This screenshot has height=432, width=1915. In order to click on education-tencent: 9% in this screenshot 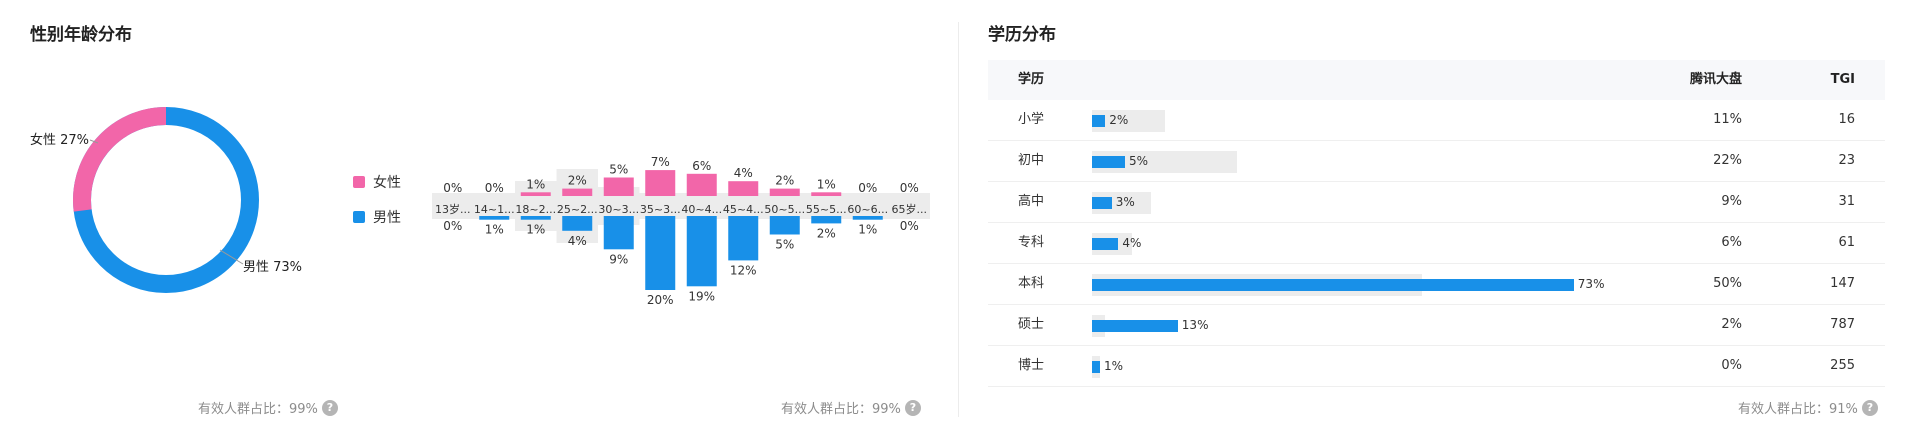, I will do `click(1731, 201)`.